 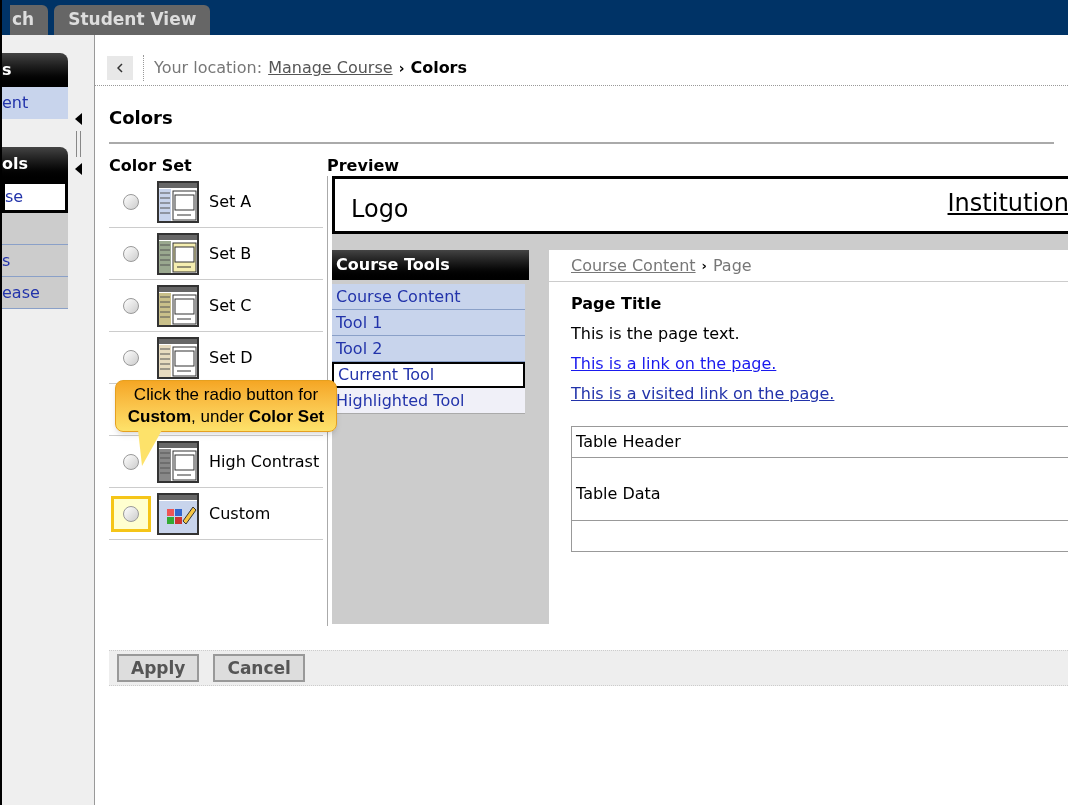 I want to click on table-header: Table Header, so click(x=820, y=442).